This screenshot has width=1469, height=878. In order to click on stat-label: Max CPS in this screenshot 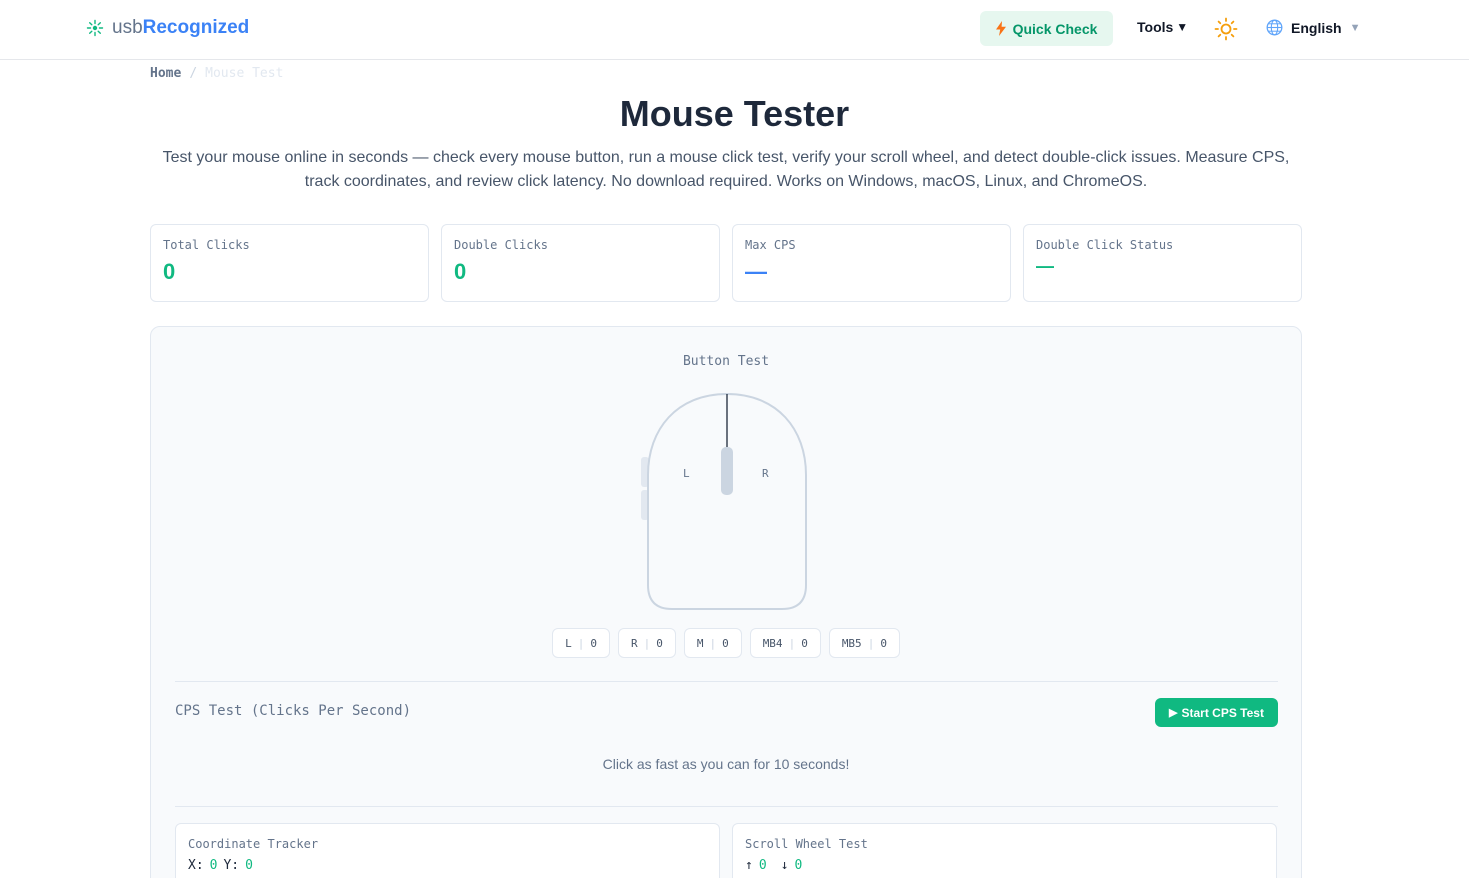, I will do `click(770, 245)`.